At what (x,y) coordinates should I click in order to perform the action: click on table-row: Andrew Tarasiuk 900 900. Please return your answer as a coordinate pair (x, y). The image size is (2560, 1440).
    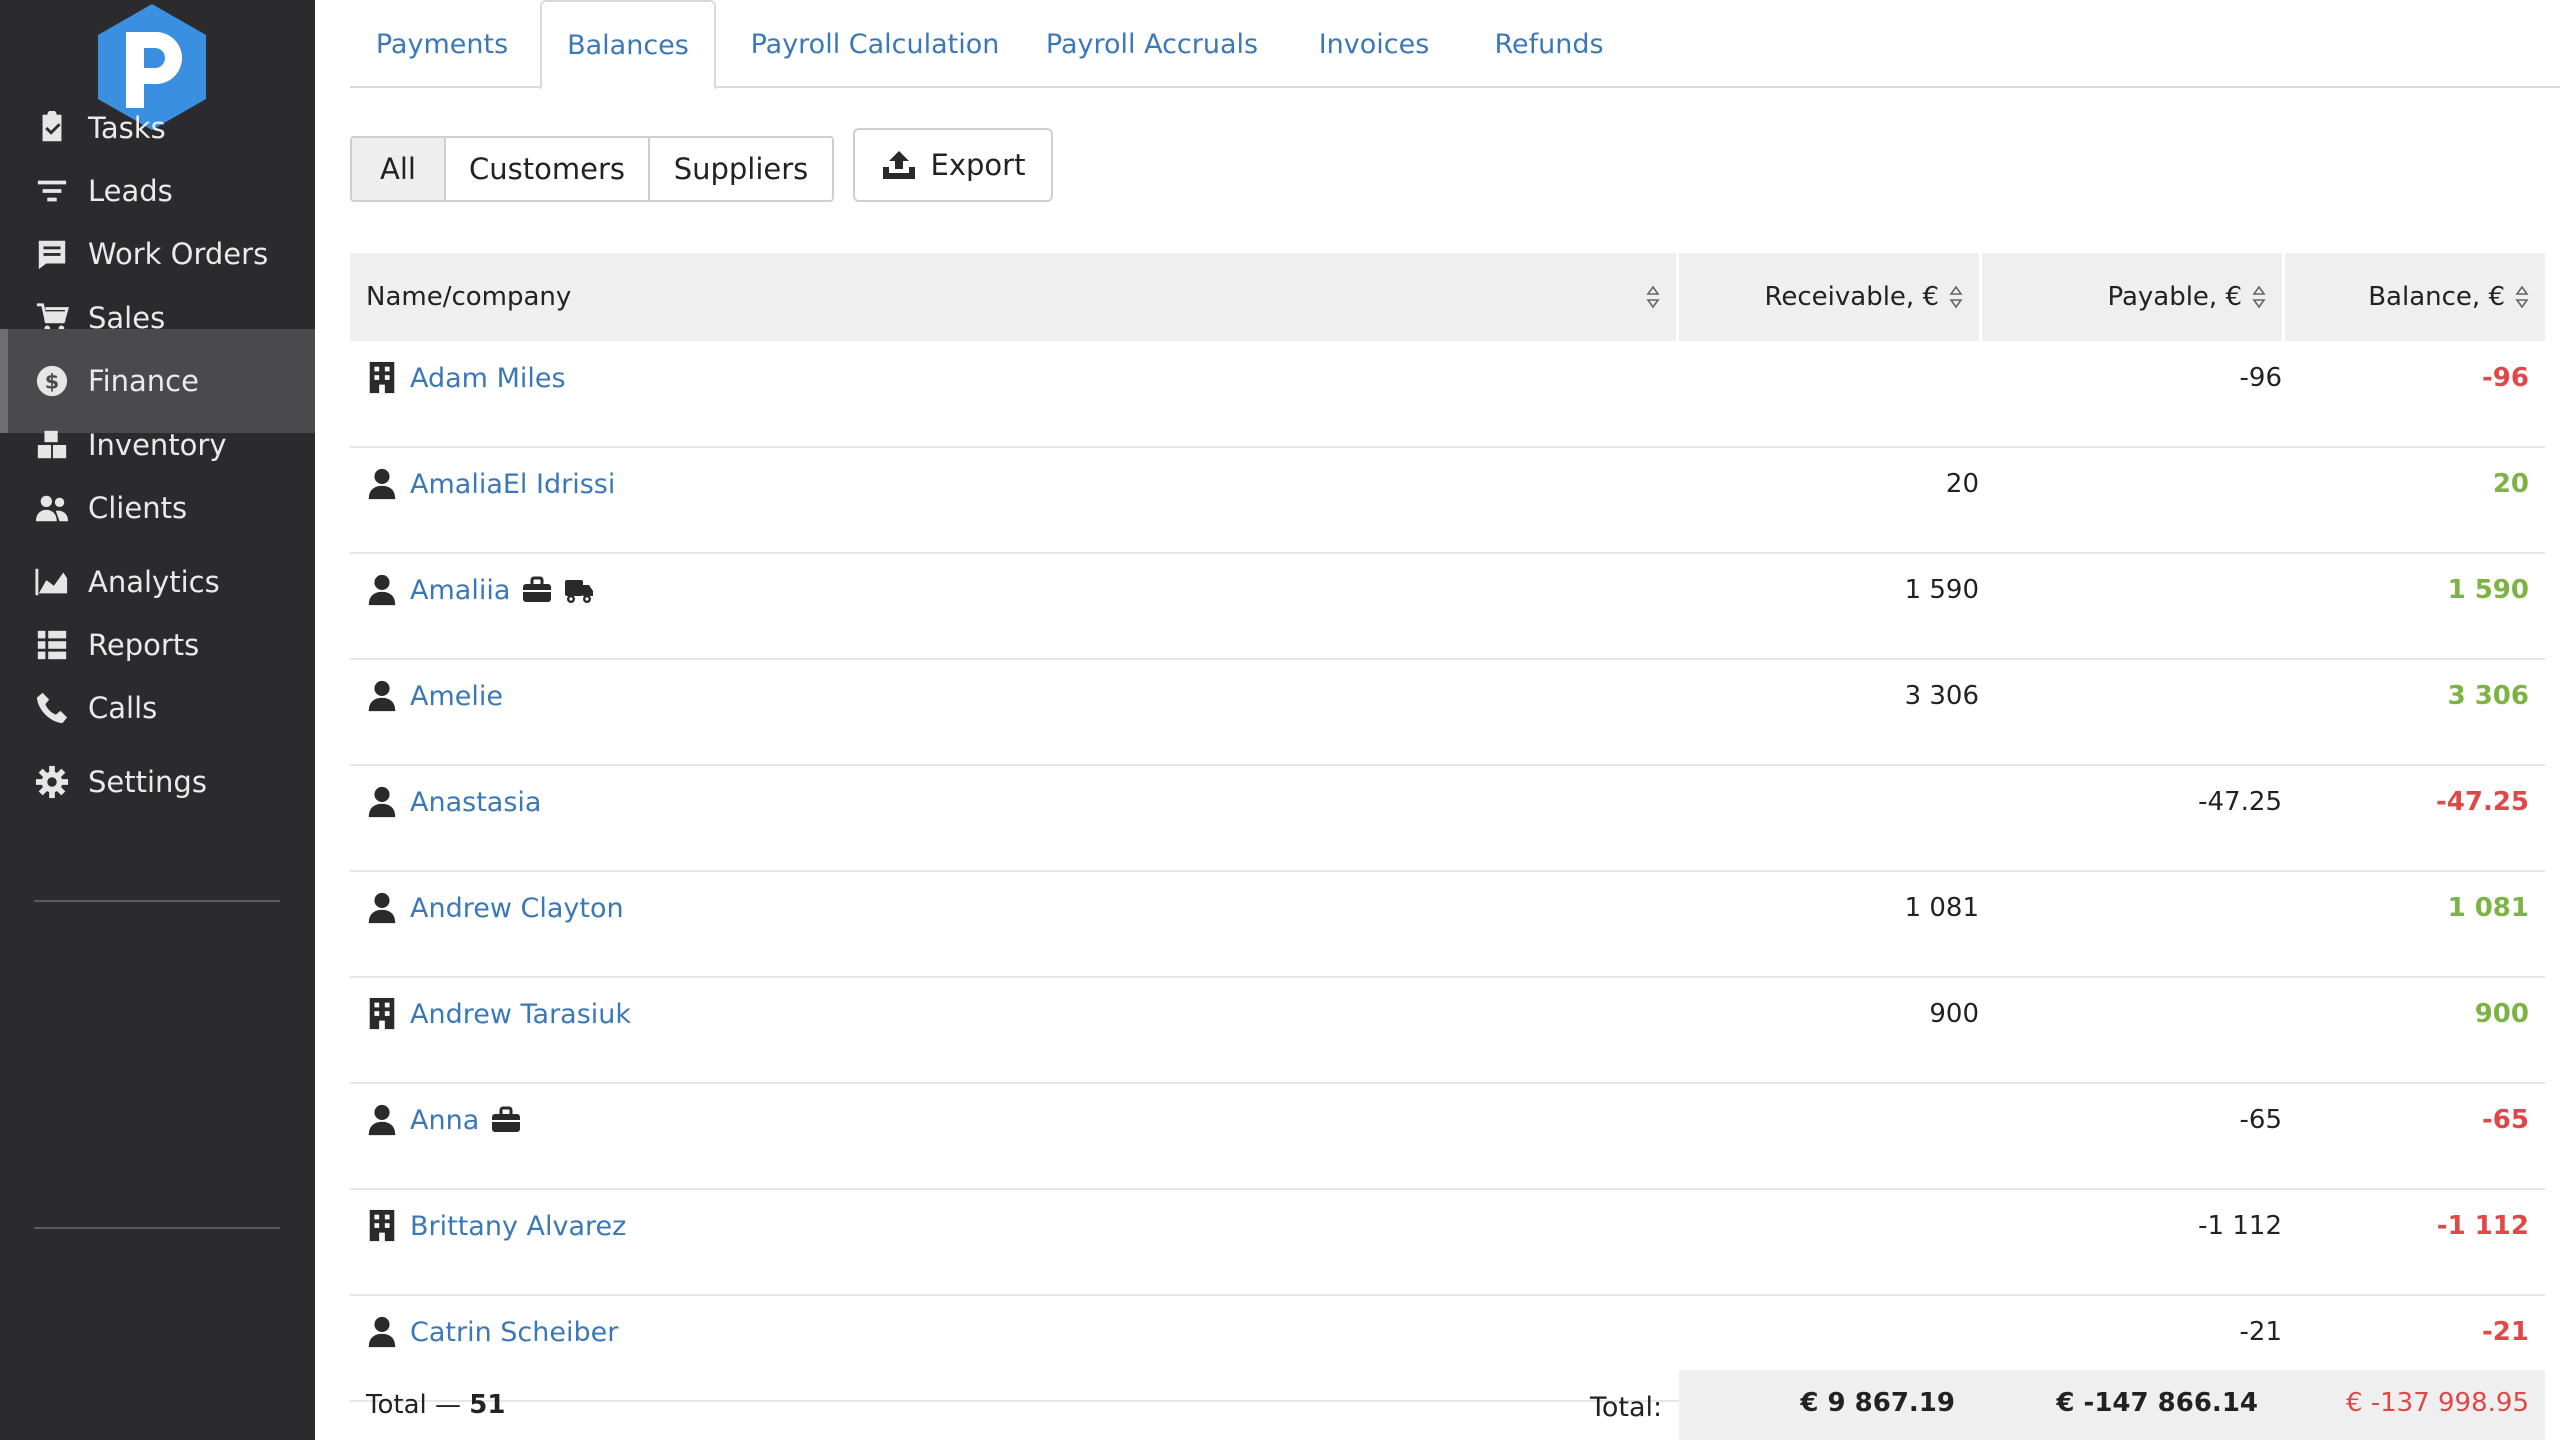
    Looking at the image, I should click on (1447, 1031).